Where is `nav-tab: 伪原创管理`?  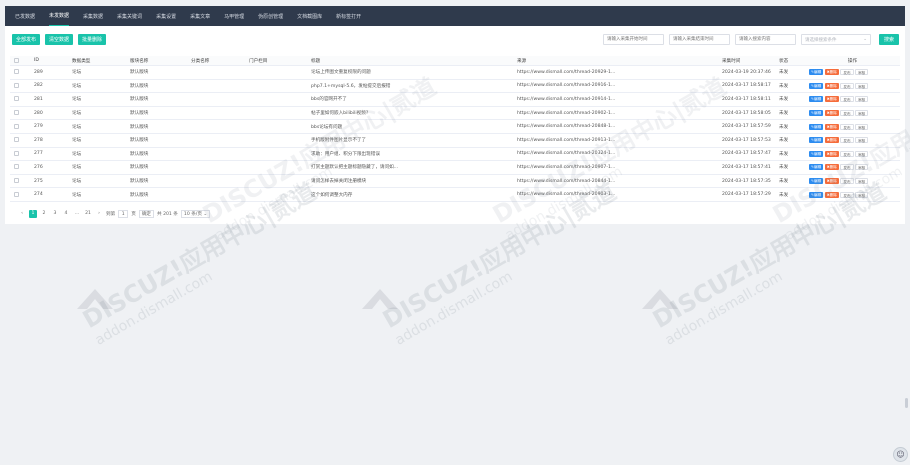
nav-tab: 伪原创管理 is located at coordinates (270, 16).